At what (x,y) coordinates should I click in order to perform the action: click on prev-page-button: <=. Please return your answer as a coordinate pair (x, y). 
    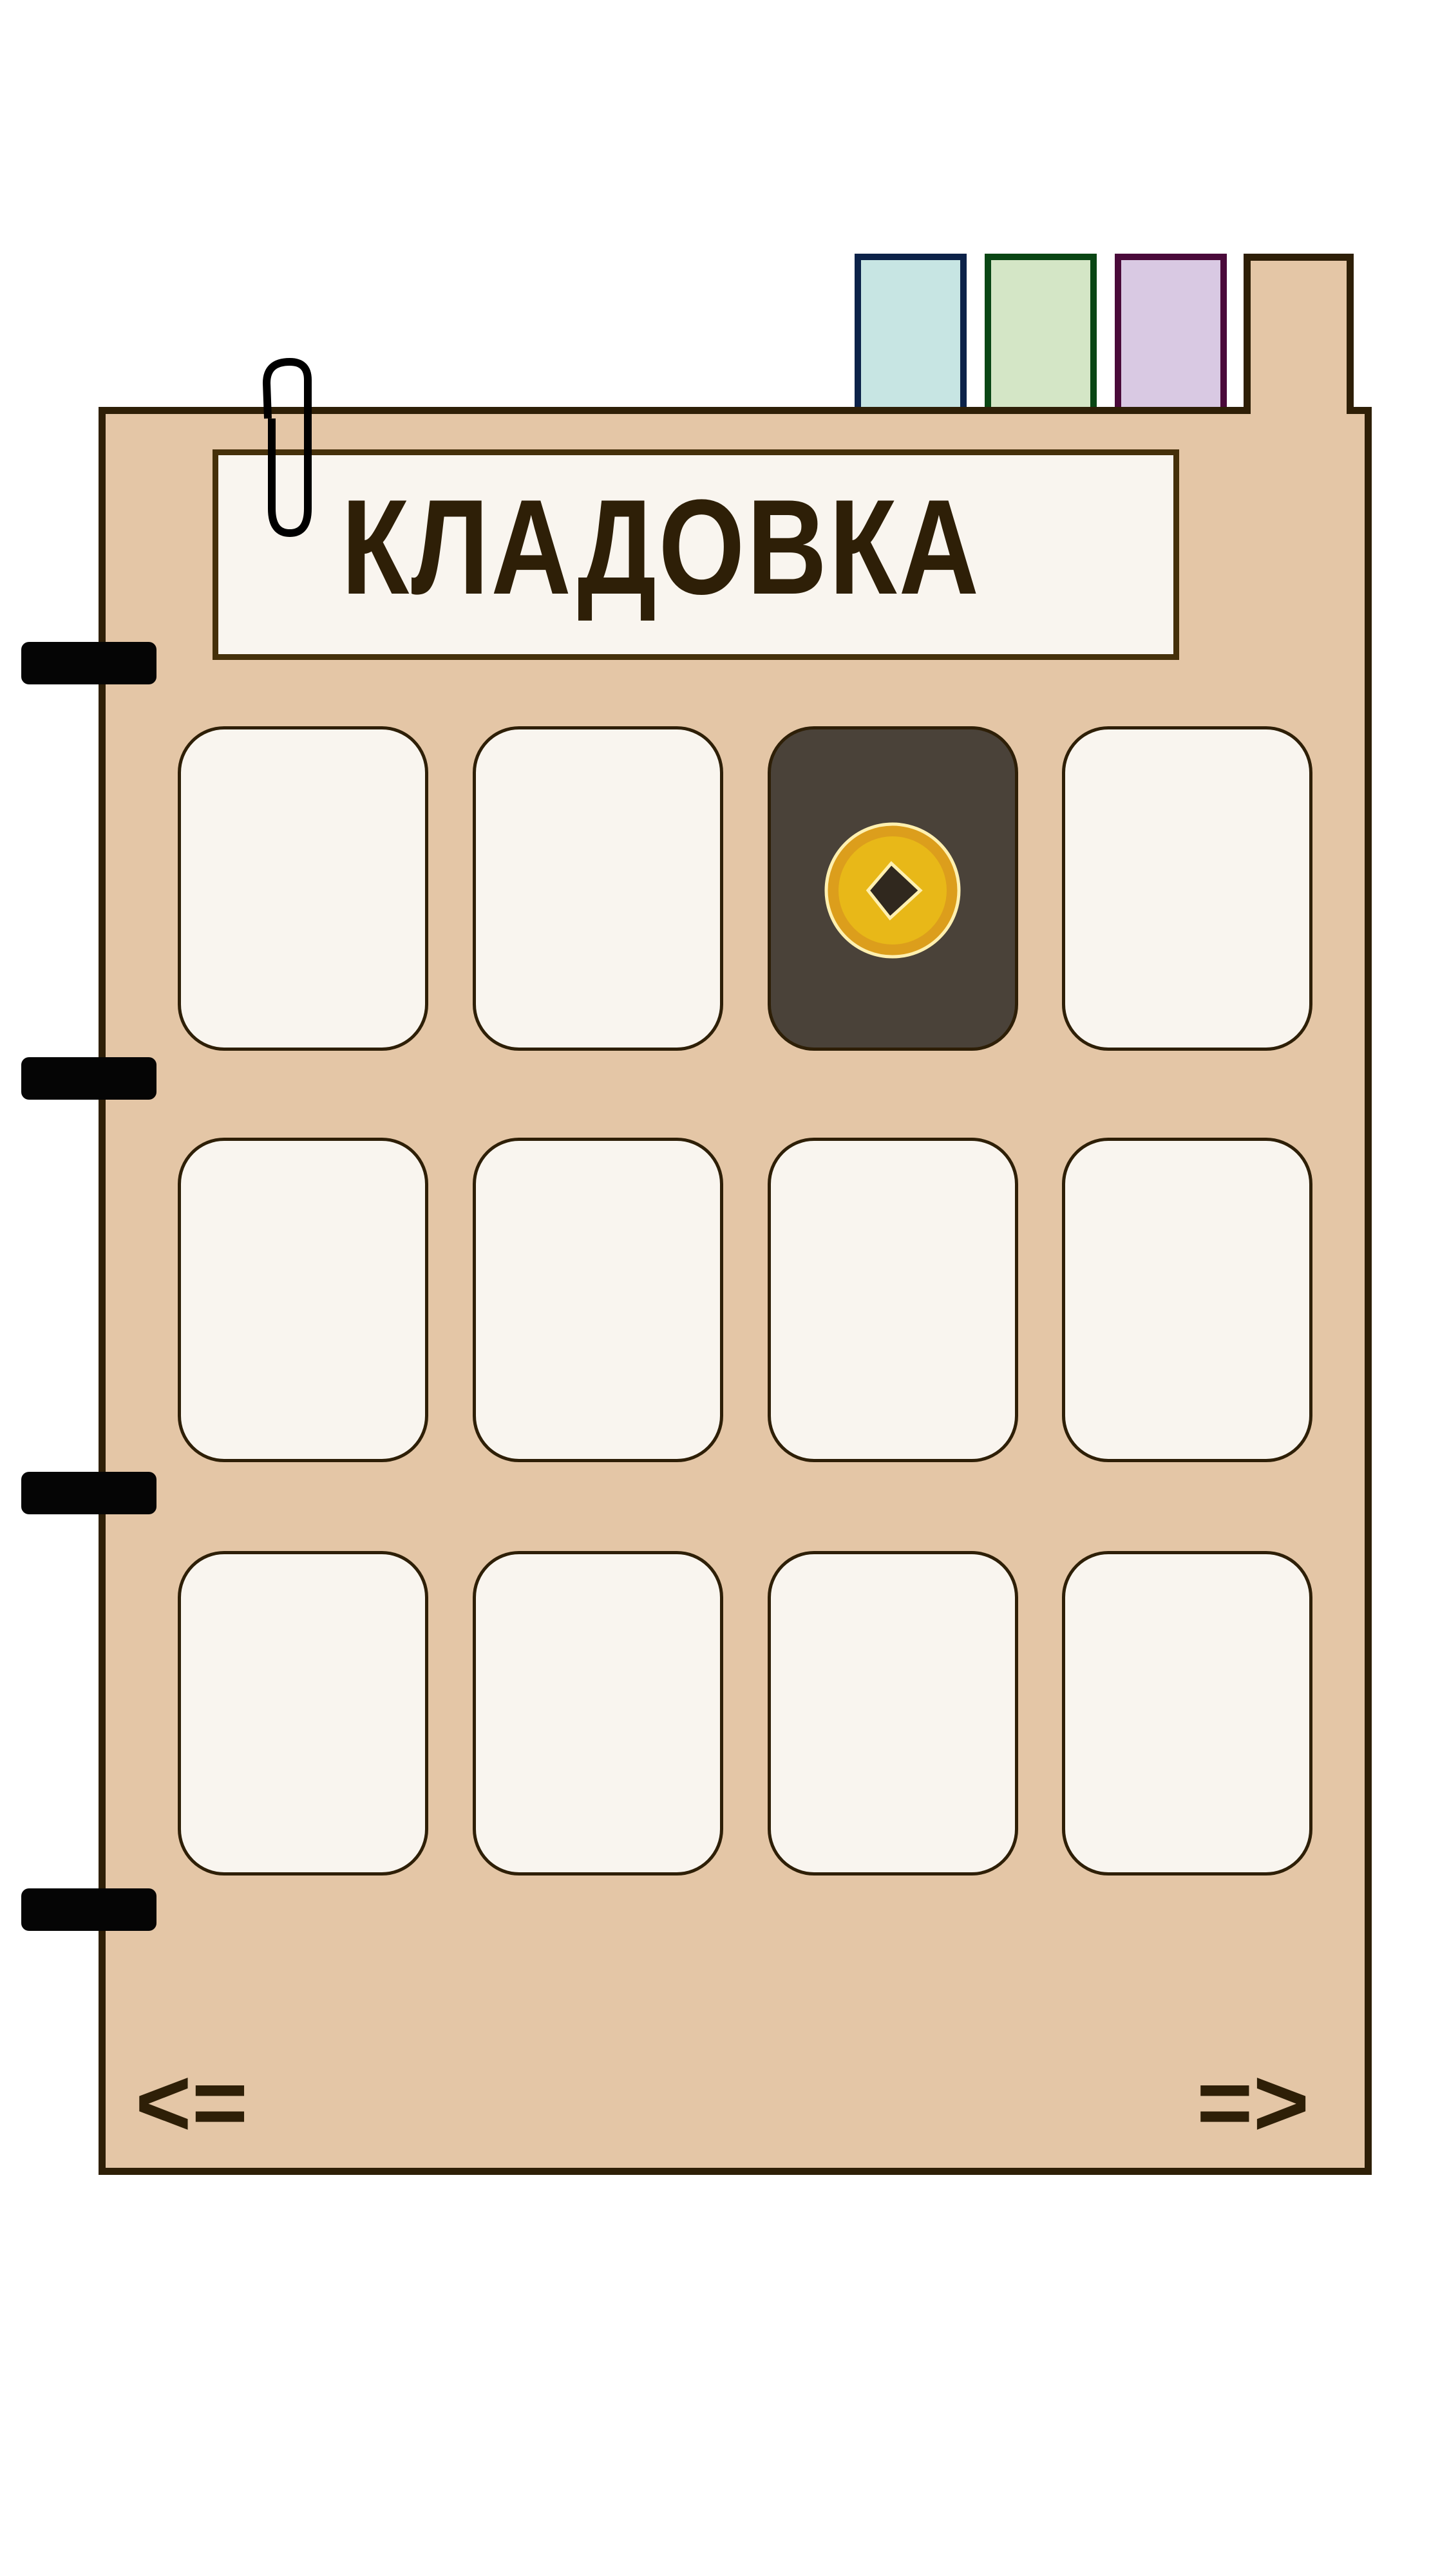
    Looking at the image, I should click on (191, 2102).